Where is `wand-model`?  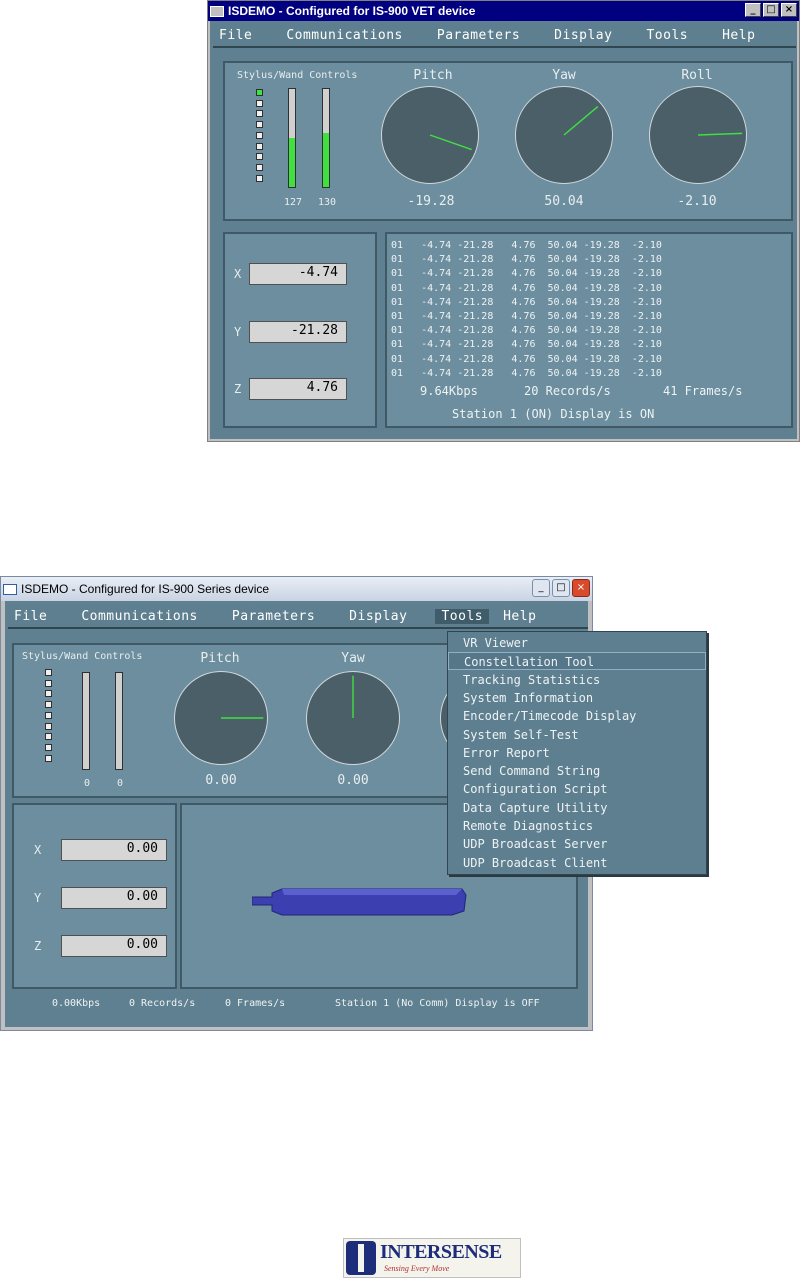 wand-model is located at coordinates (359, 902).